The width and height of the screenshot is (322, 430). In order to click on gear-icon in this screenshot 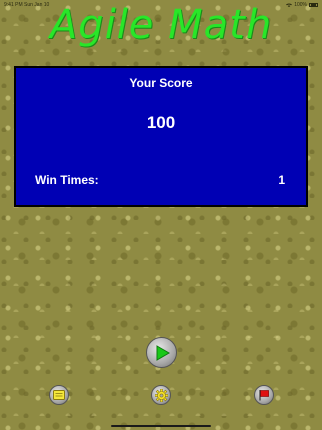, I will do `click(161, 395)`.